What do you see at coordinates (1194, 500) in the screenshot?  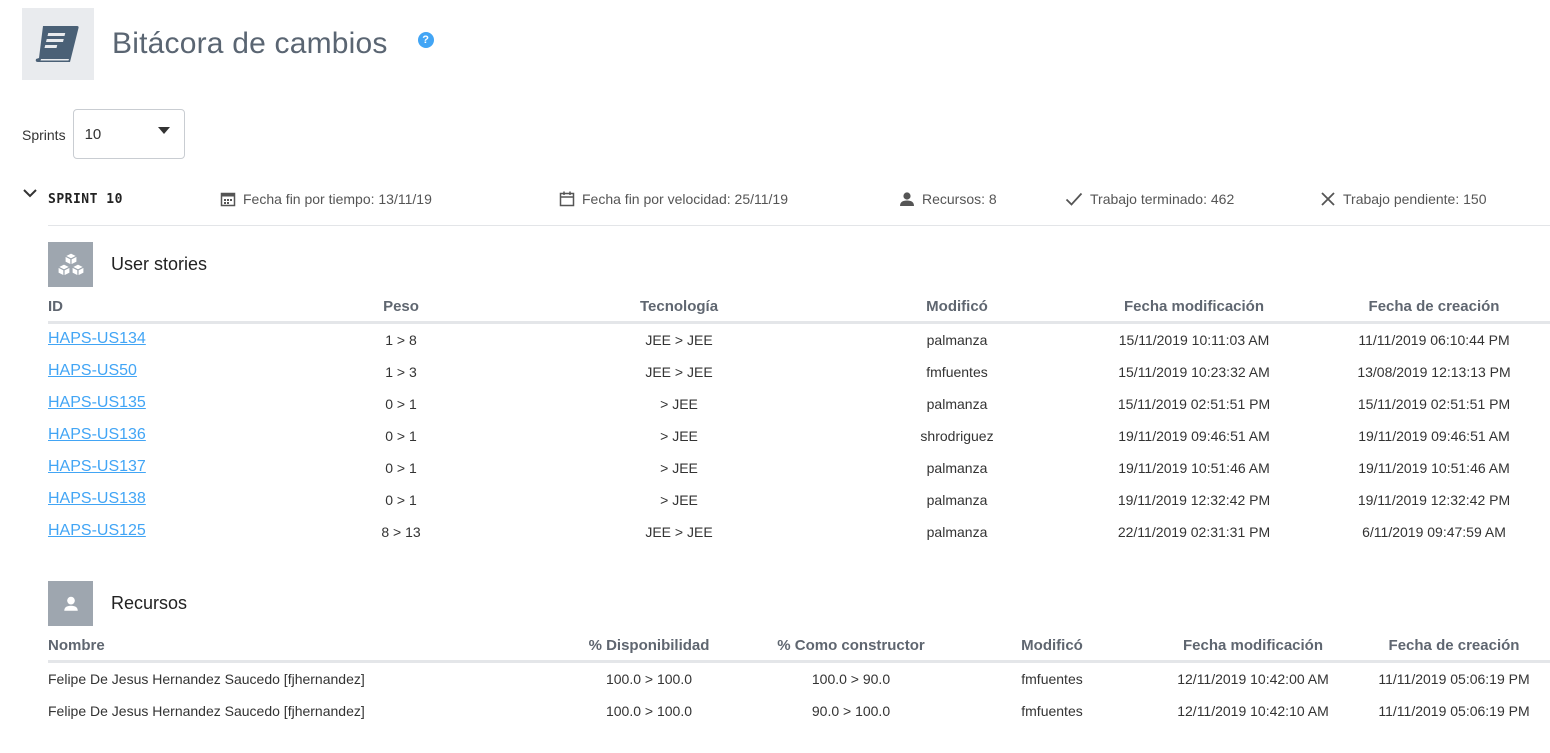 I see `table-cell: 19/11/2019 12:32:42 PM` at bounding box center [1194, 500].